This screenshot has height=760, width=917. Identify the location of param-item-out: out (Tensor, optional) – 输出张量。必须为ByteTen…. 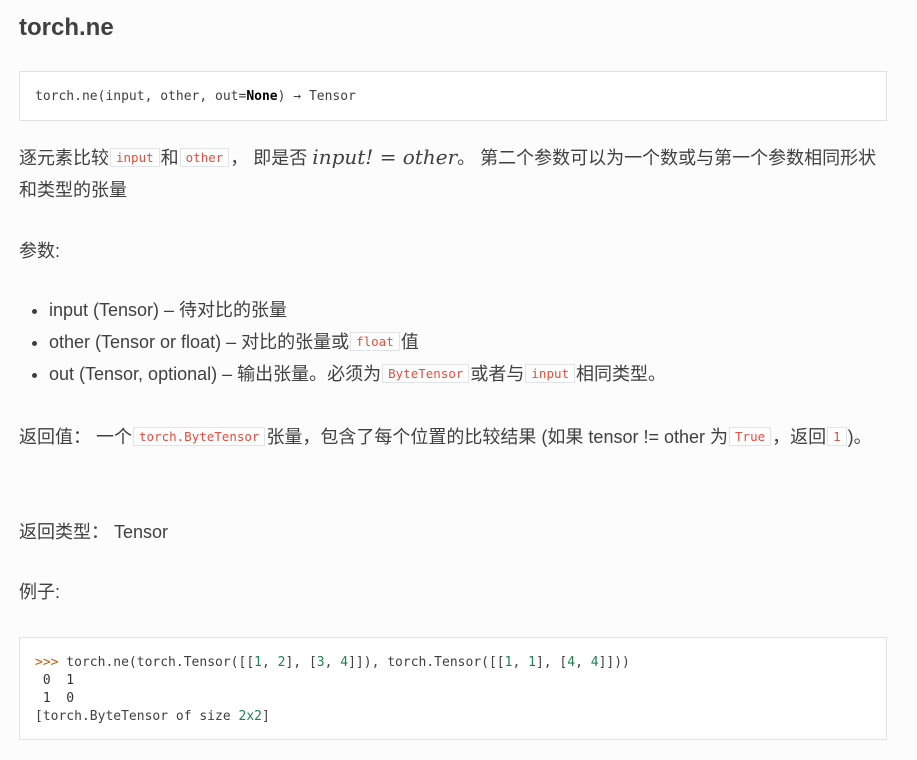
(469, 374).